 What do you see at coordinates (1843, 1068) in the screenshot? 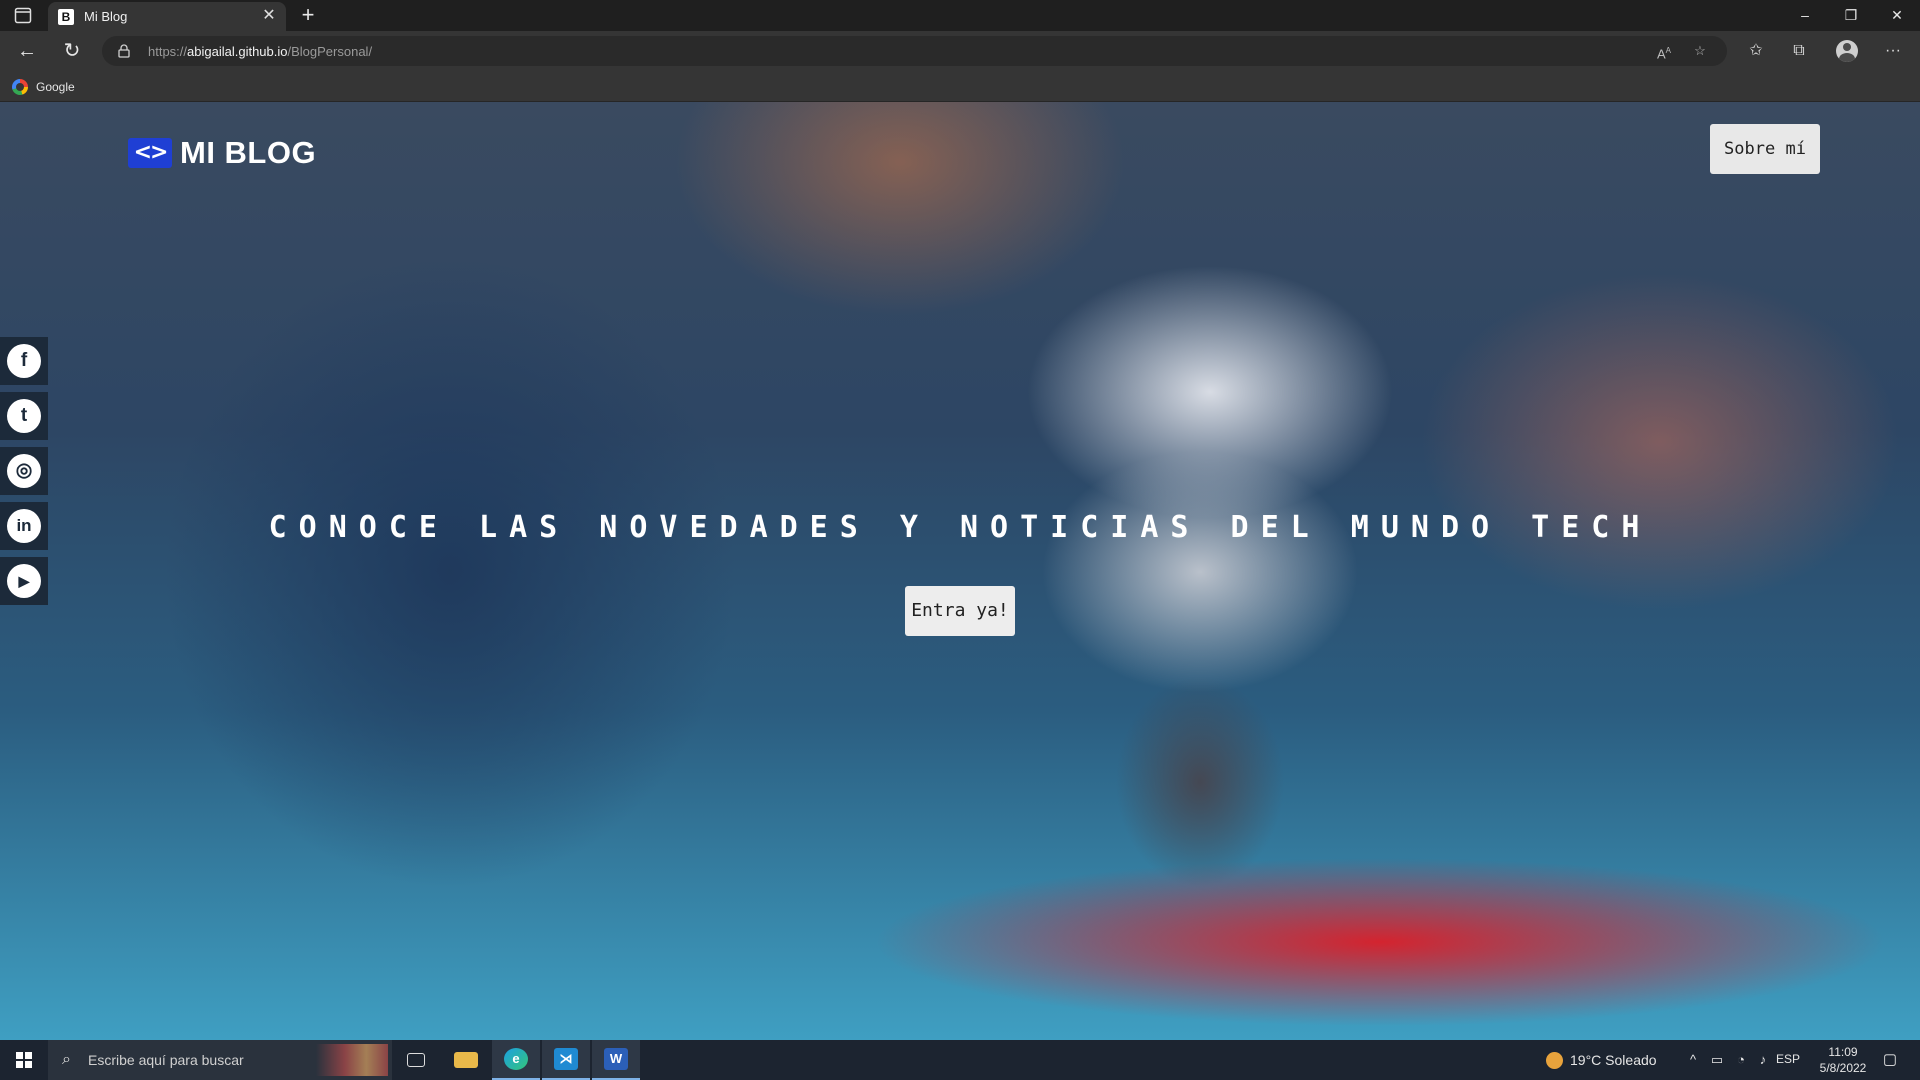
I see `clock-date: 5/8/2022` at bounding box center [1843, 1068].